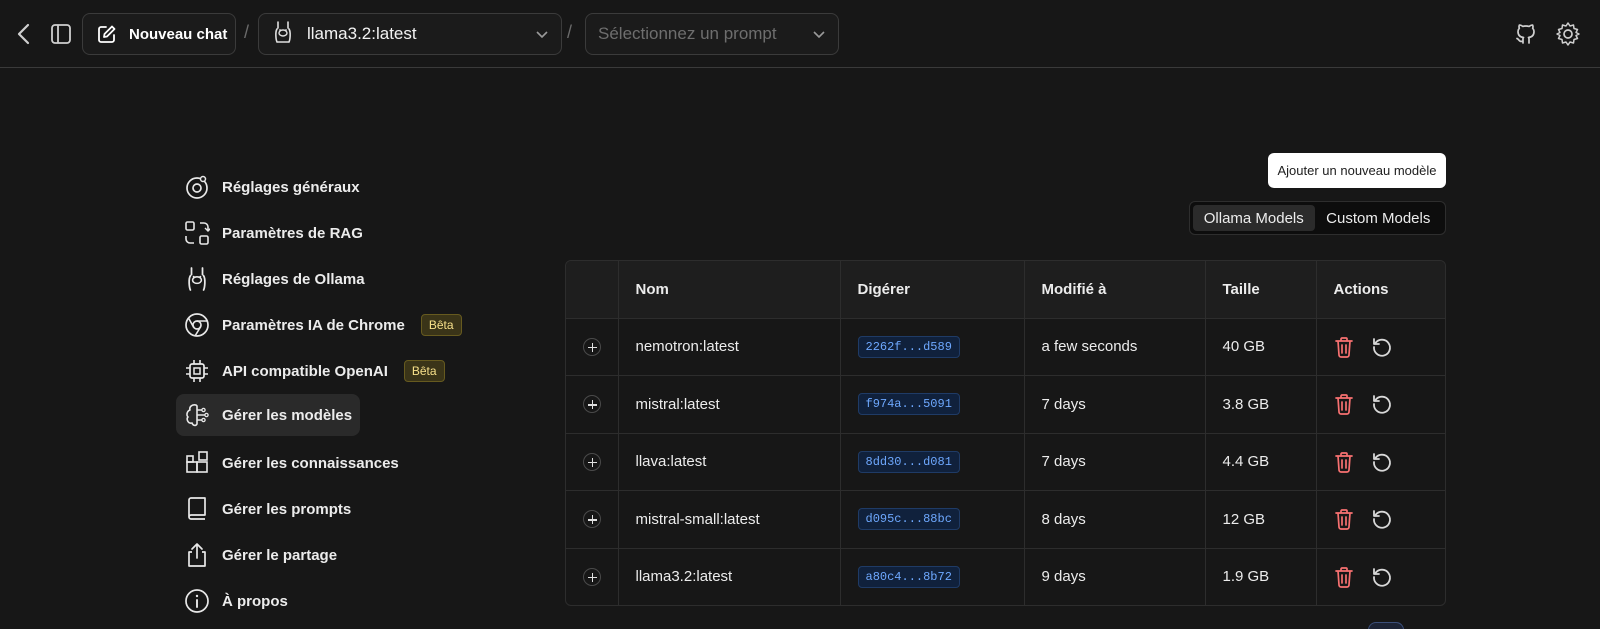 This screenshot has height=629, width=1600. I want to click on digest-cell: 8dd30...d081, so click(932, 462).